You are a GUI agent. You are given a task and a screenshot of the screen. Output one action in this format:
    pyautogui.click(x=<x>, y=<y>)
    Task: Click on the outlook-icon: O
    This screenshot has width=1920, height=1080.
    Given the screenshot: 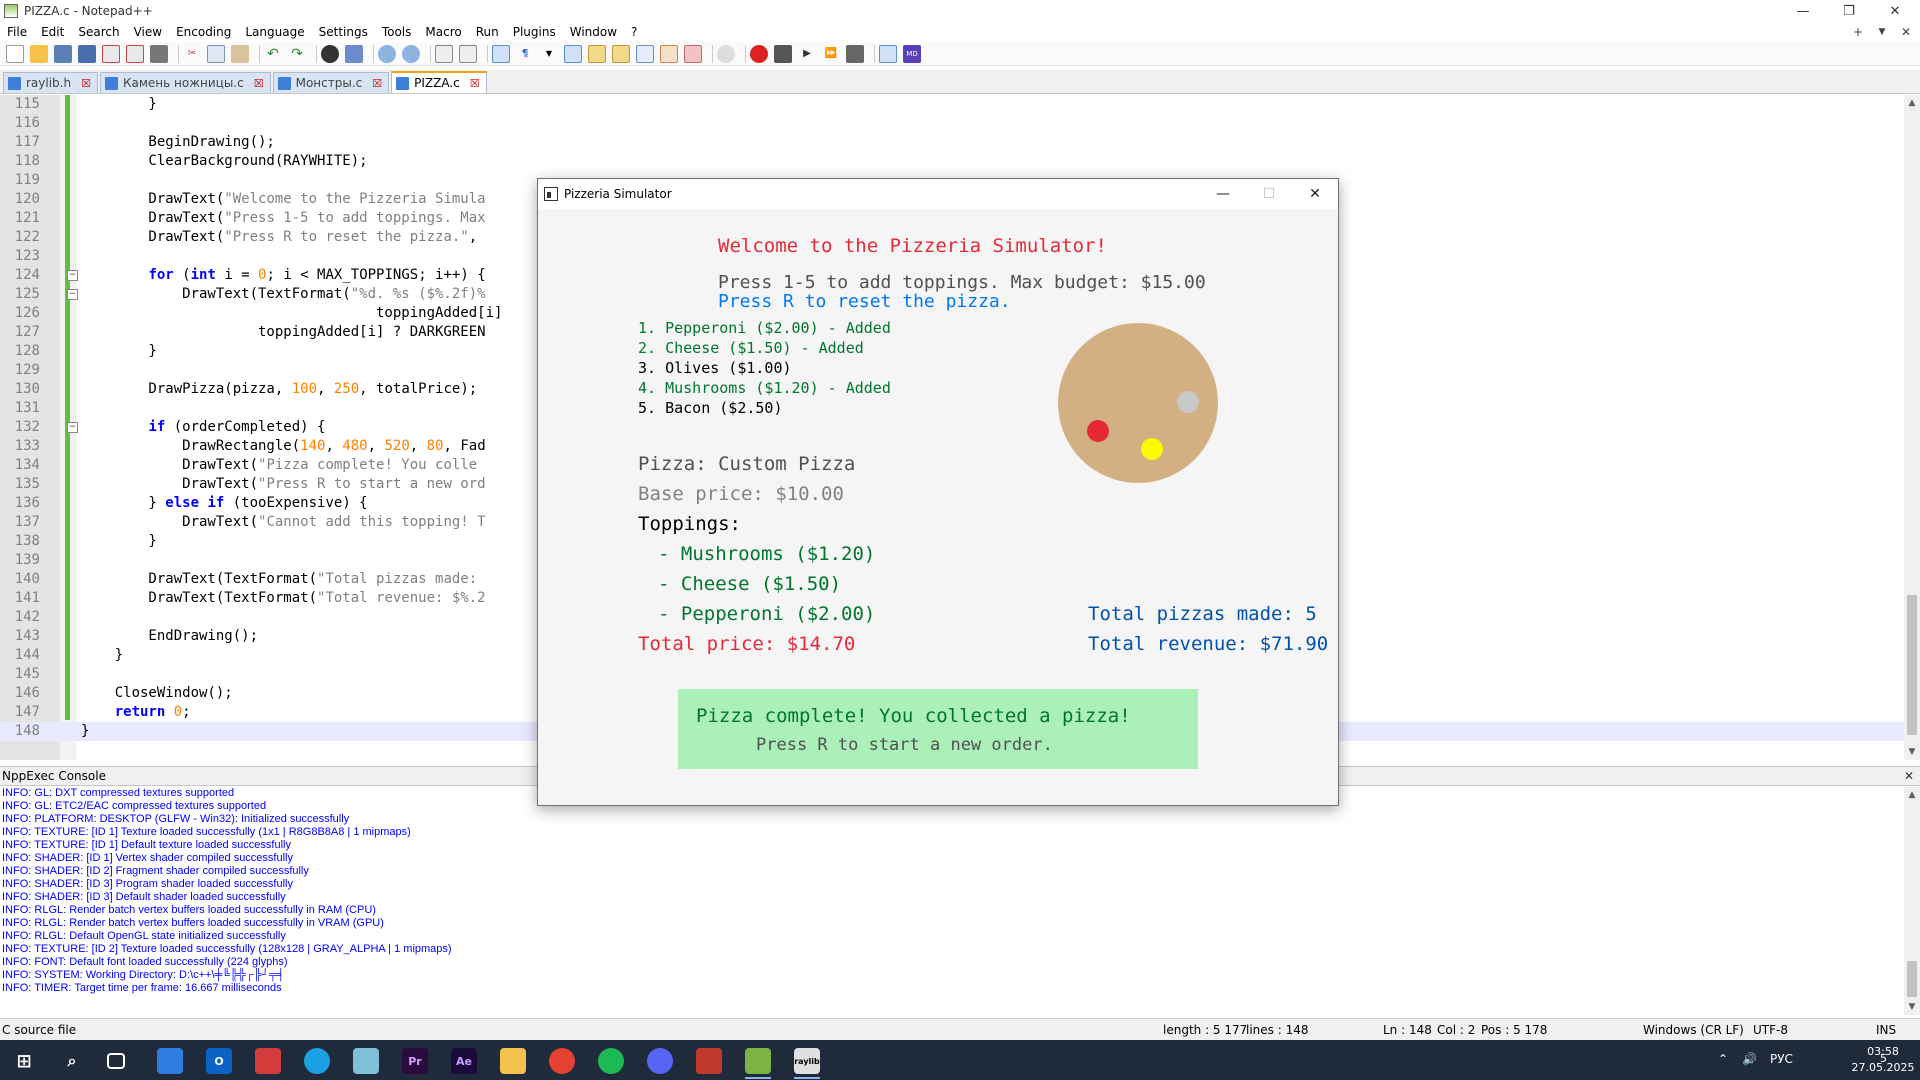 What is the action you would take?
    pyautogui.click(x=219, y=1061)
    